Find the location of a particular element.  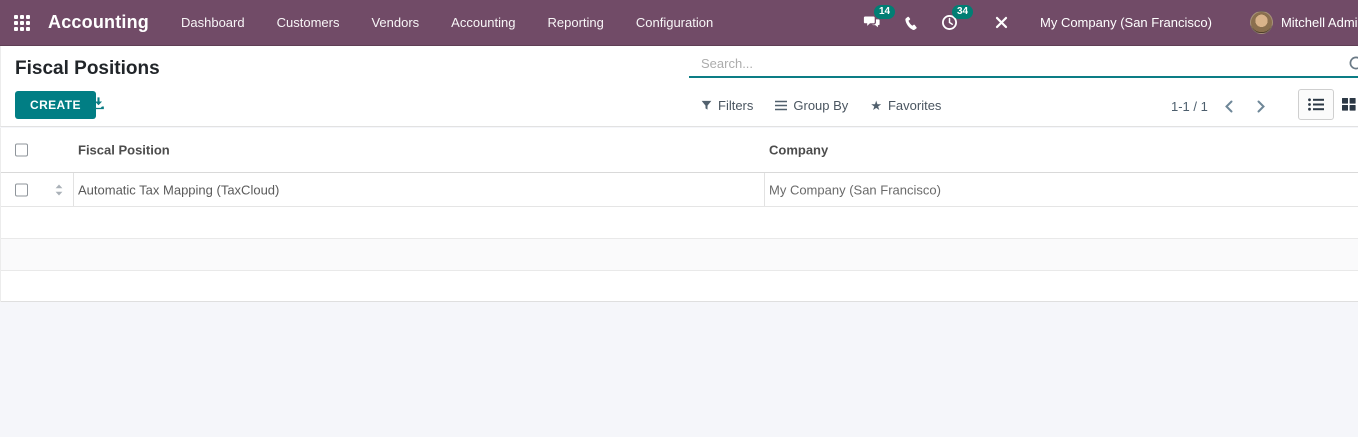

favorites-dropdown: ★ Favorites is located at coordinates (905, 105).